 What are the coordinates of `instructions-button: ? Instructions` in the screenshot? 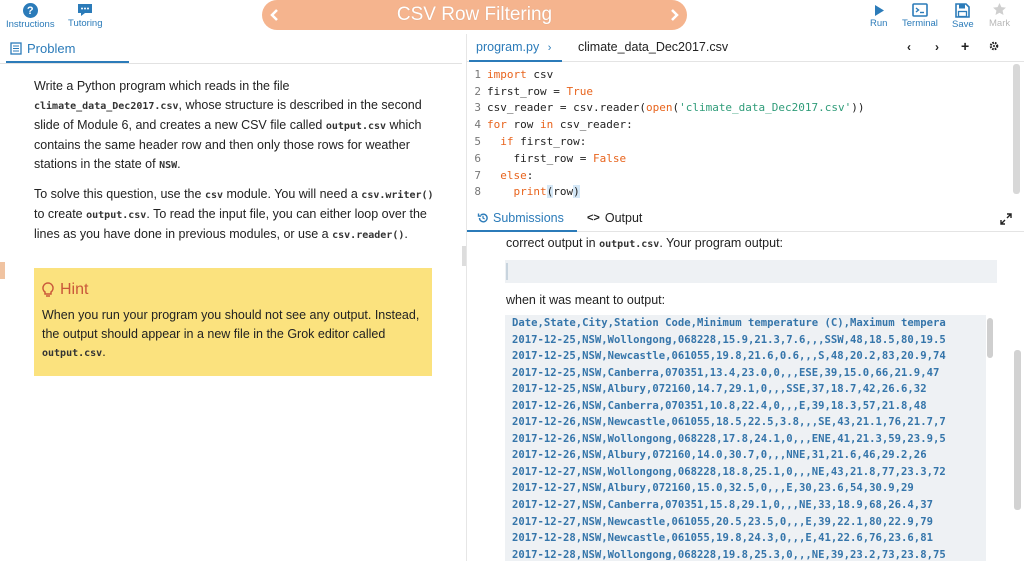 It's located at (30, 15).